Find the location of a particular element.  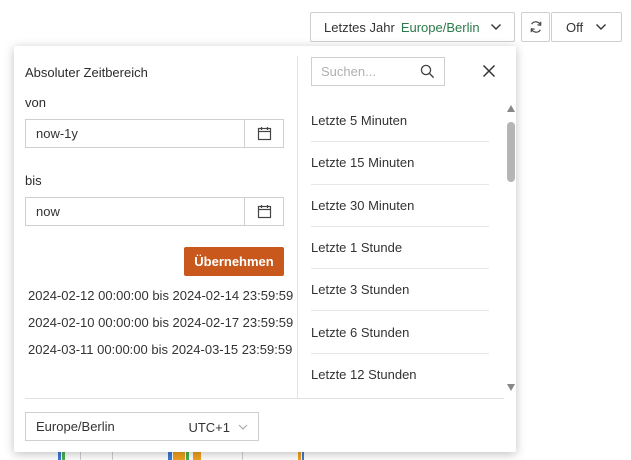

quick-range-item: Letzte 3 Stunden is located at coordinates (400, 290).